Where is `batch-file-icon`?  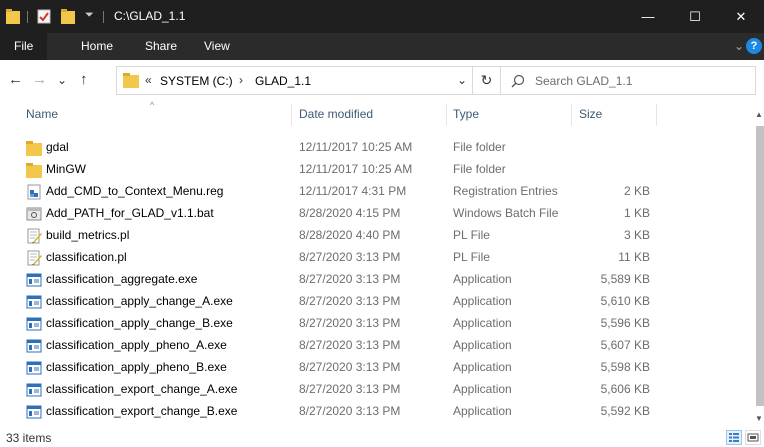
batch-file-icon is located at coordinates (34, 214).